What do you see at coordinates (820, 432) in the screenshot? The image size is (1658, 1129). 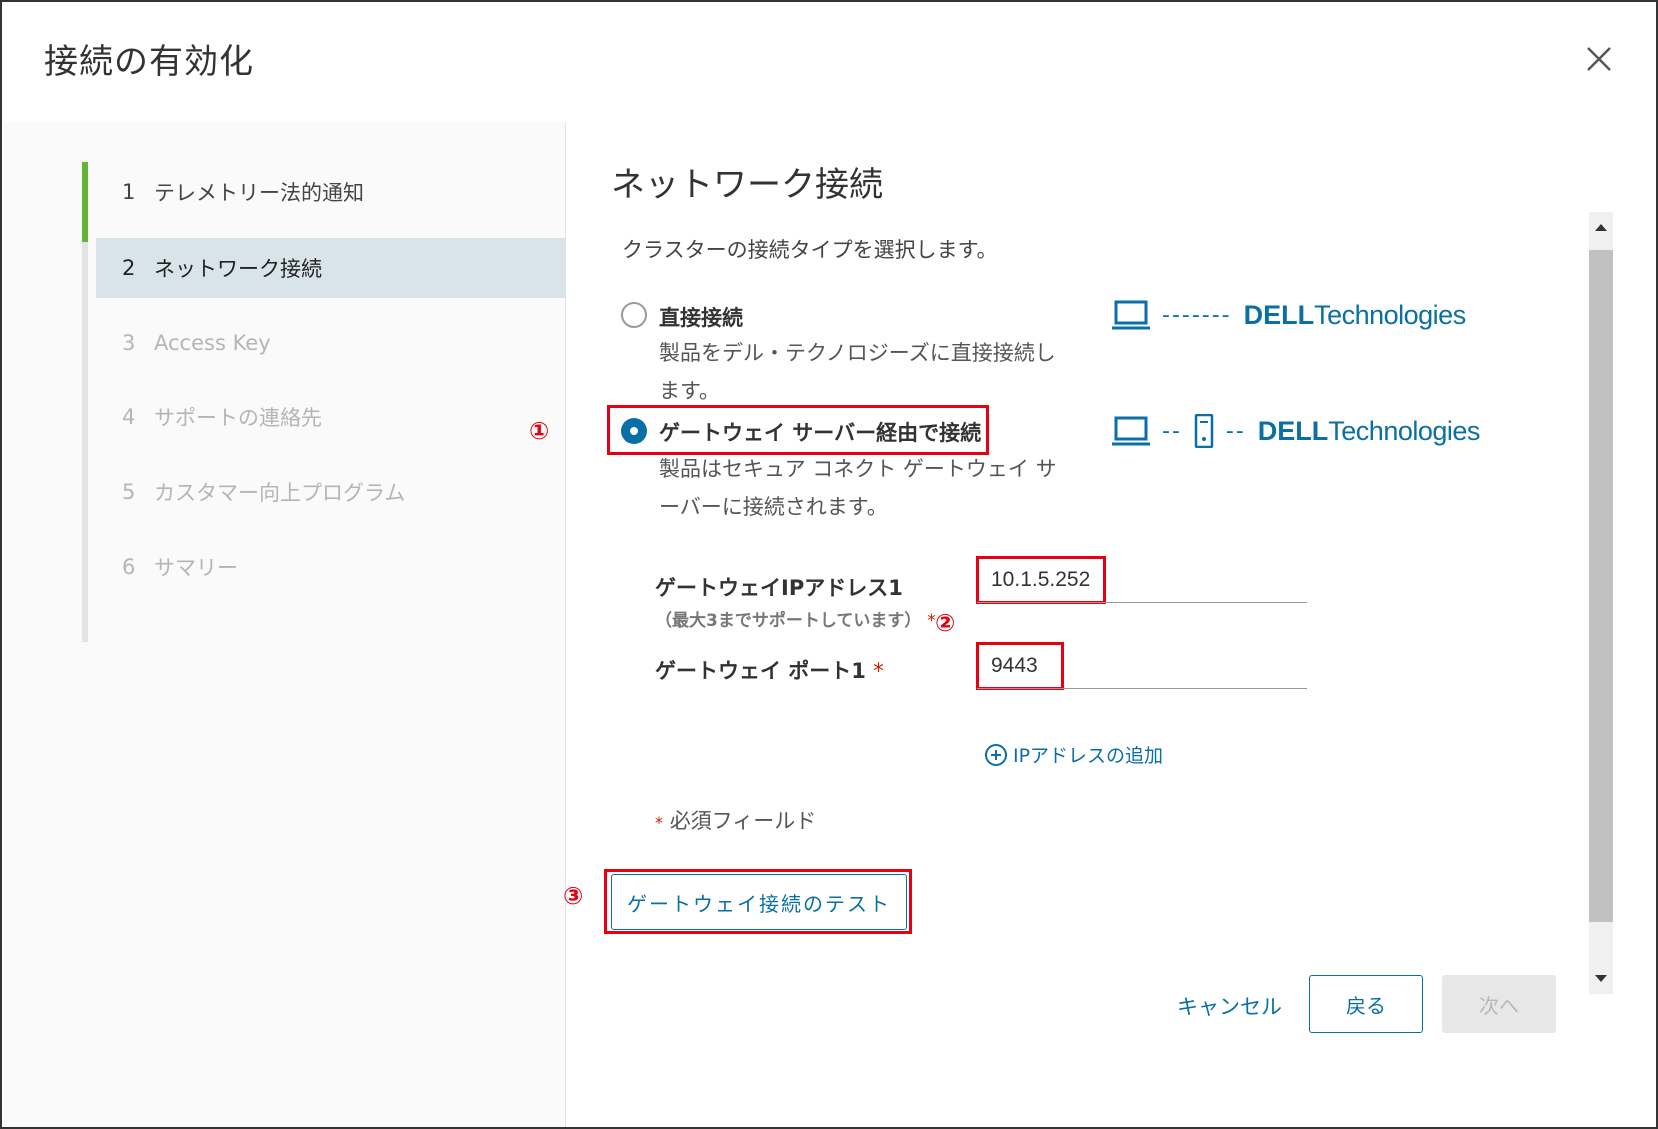 I see `gateway-connection-label: ゲートウェイ サーバー経由で接続` at bounding box center [820, 432].